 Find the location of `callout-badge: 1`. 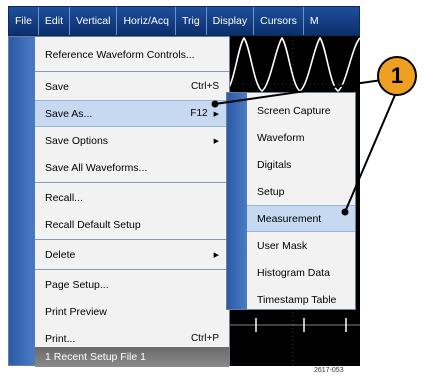

callout-badge: 1 is located at coordinates (397, 76).